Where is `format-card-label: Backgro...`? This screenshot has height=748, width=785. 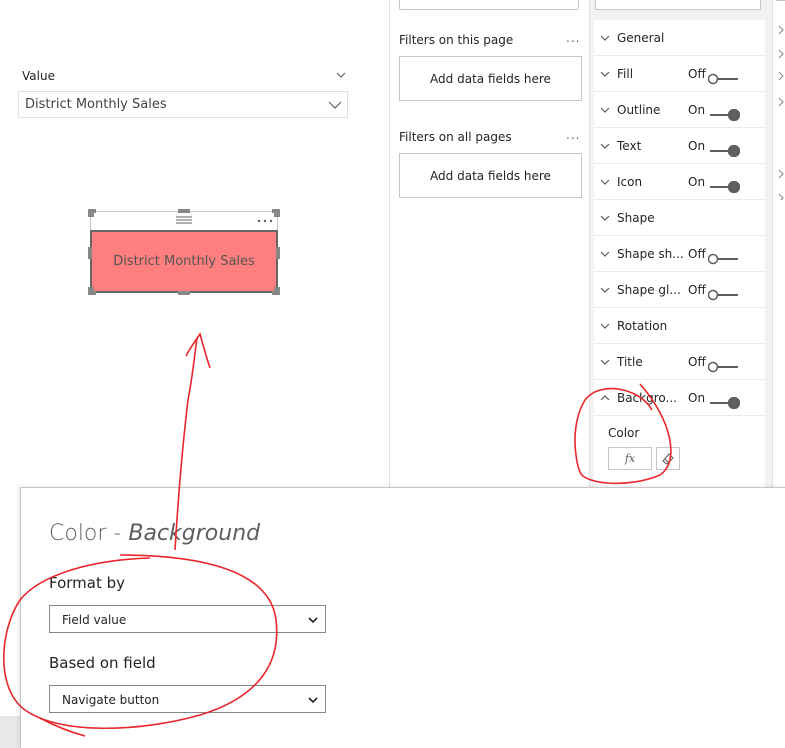
format-card-label: Backgro... is located at coordinates (647, 398).